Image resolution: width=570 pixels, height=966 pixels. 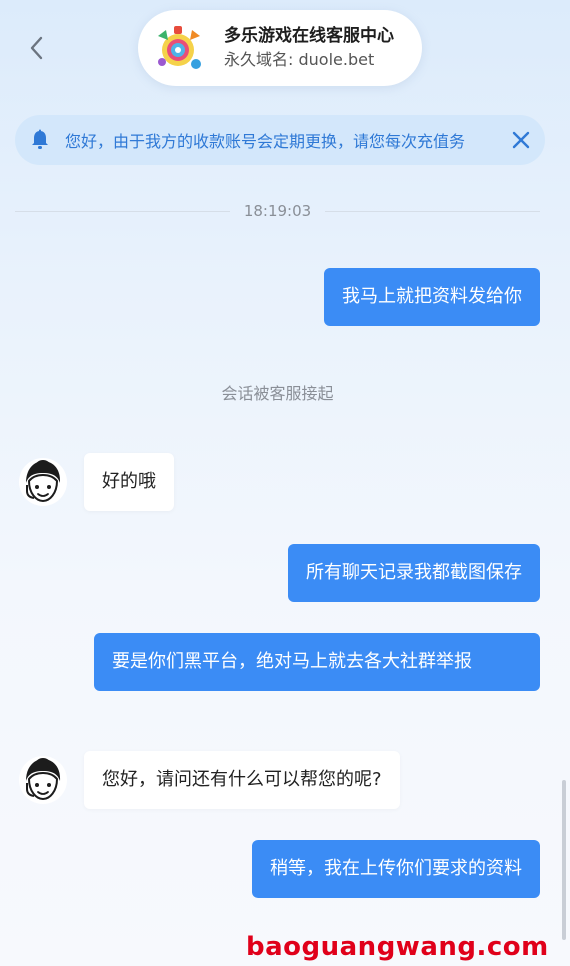 What do you see at coordinates (564, 860) in the screenshot?
I see `scrollbar` at bounding box center [564, 860].